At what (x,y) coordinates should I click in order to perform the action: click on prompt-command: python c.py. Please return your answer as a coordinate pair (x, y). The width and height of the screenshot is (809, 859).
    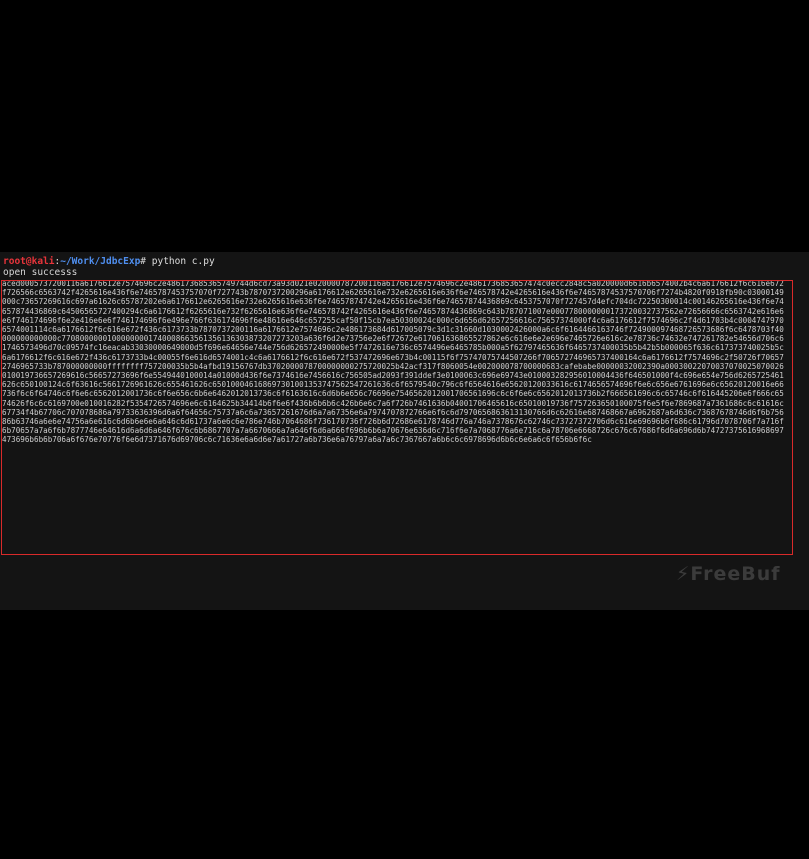
    Looking at the image, I should click on (180, 261).